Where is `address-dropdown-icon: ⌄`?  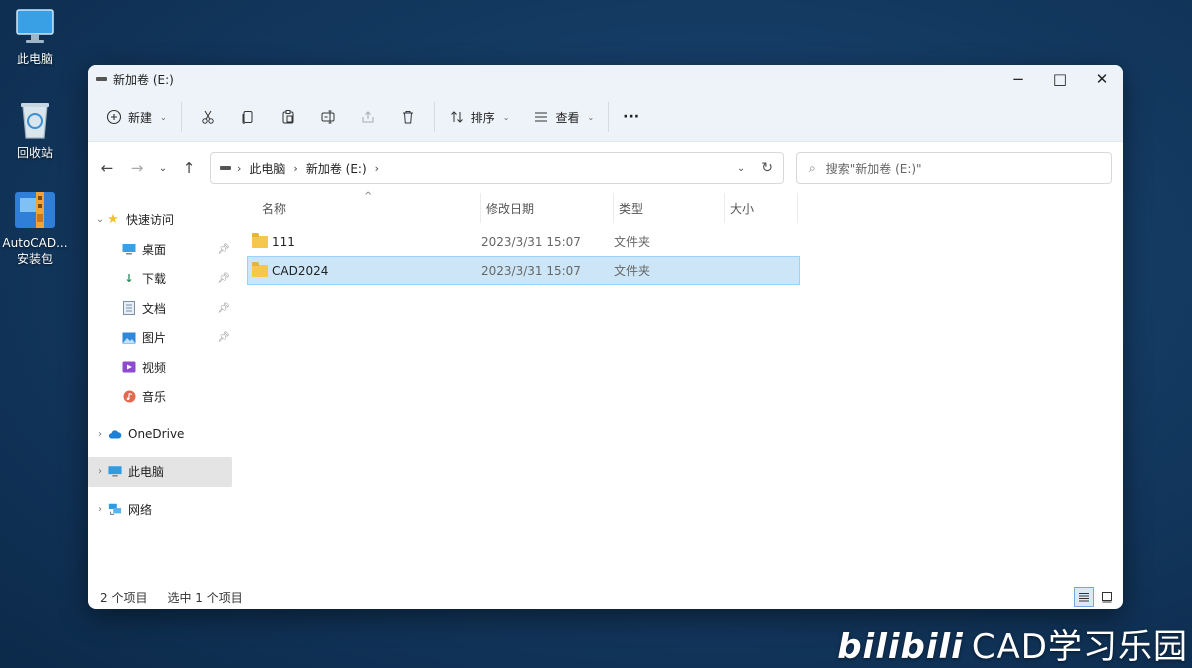
address-dropdown-icon: ⌄ is located at coordinates (741, 168).